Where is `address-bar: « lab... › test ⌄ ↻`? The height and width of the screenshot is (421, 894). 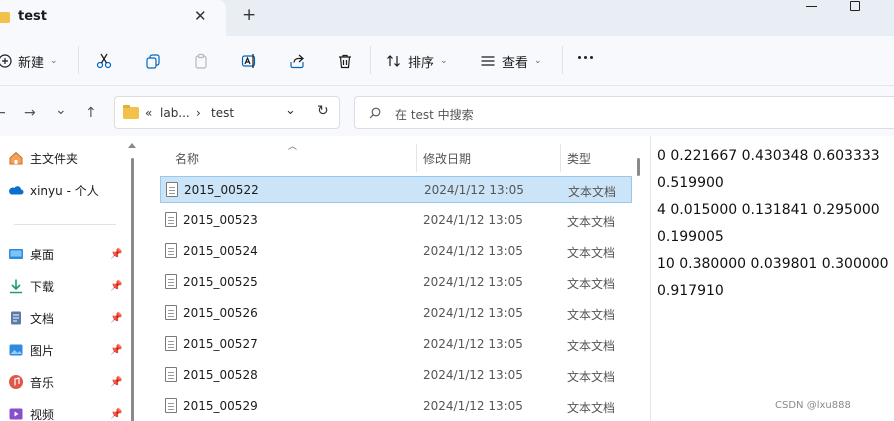 address-bar: « lab... › test ⌄ ↻ is located at coordinates (227, 112).